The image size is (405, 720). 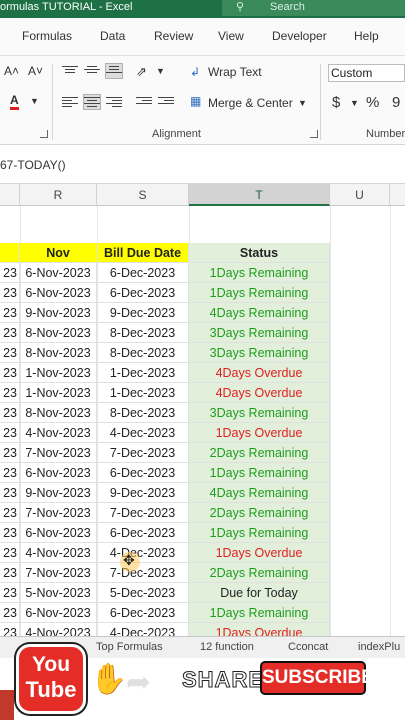 I want to click on header-cell-date: Nov, so click(x=58, y=253).